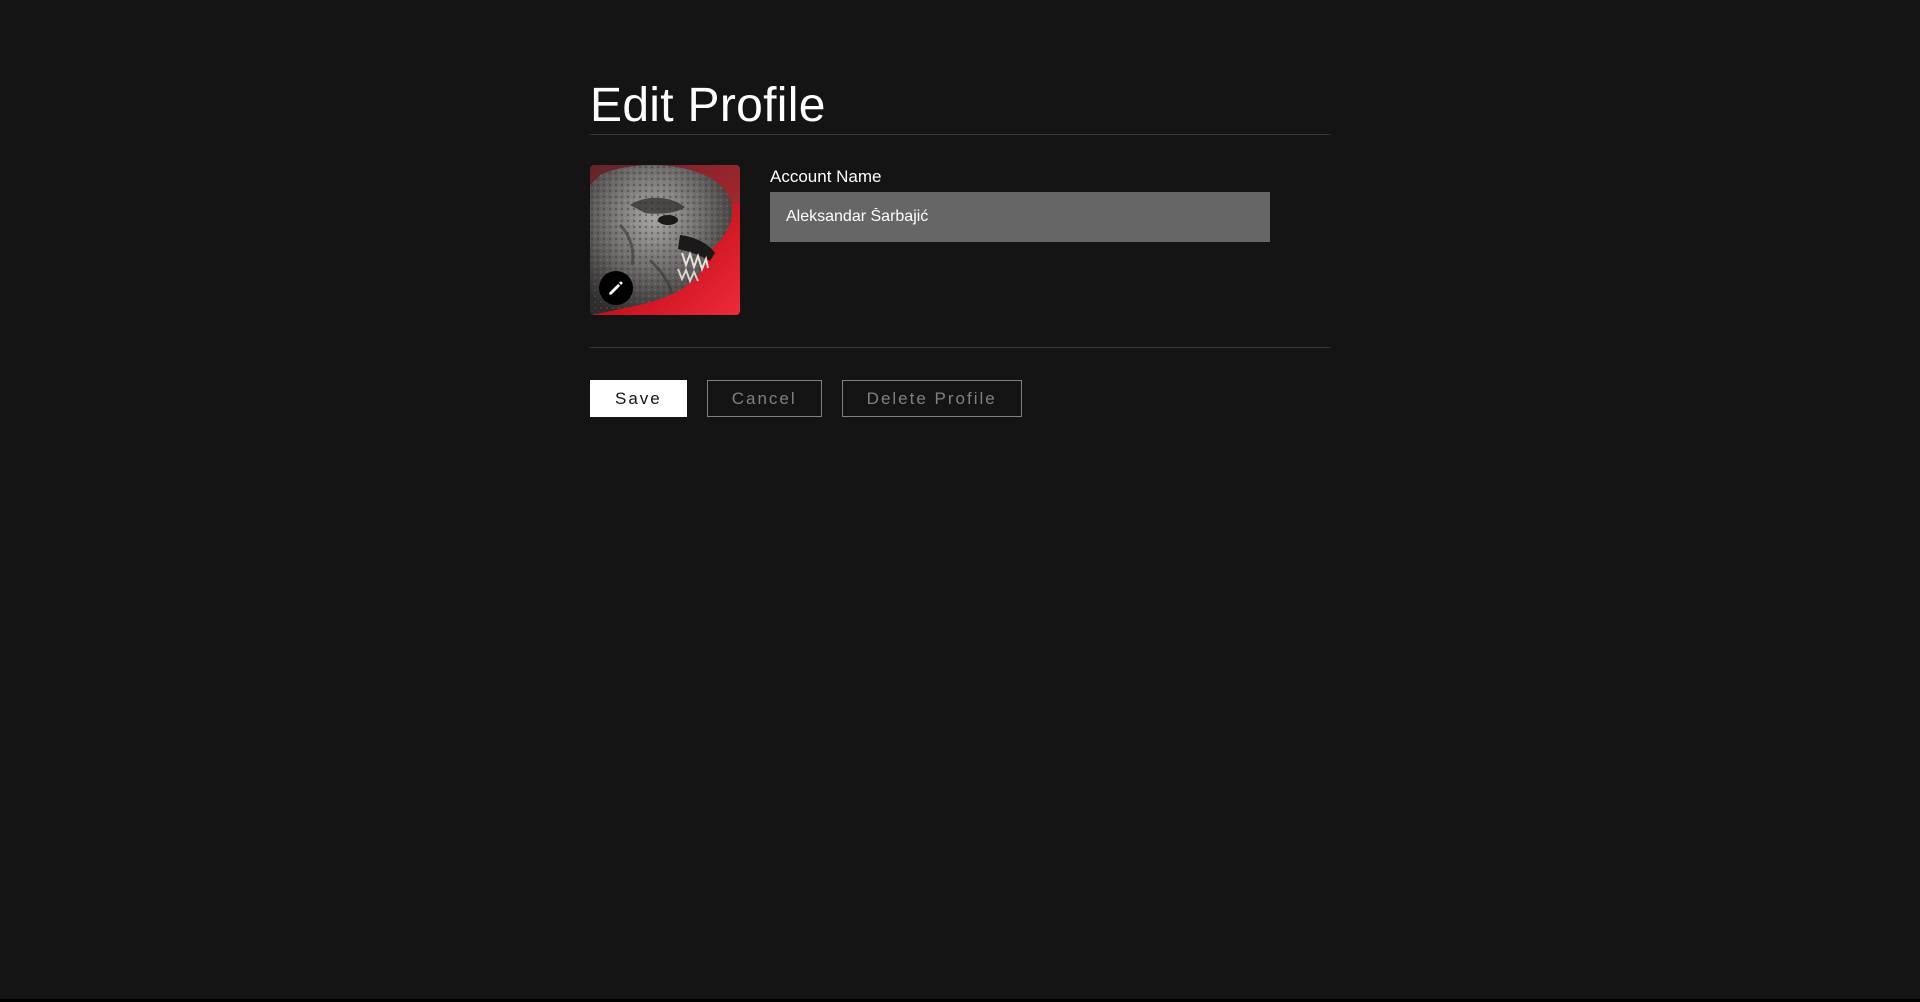  I want to click on profile-row: Account Name, so click(960, 241).